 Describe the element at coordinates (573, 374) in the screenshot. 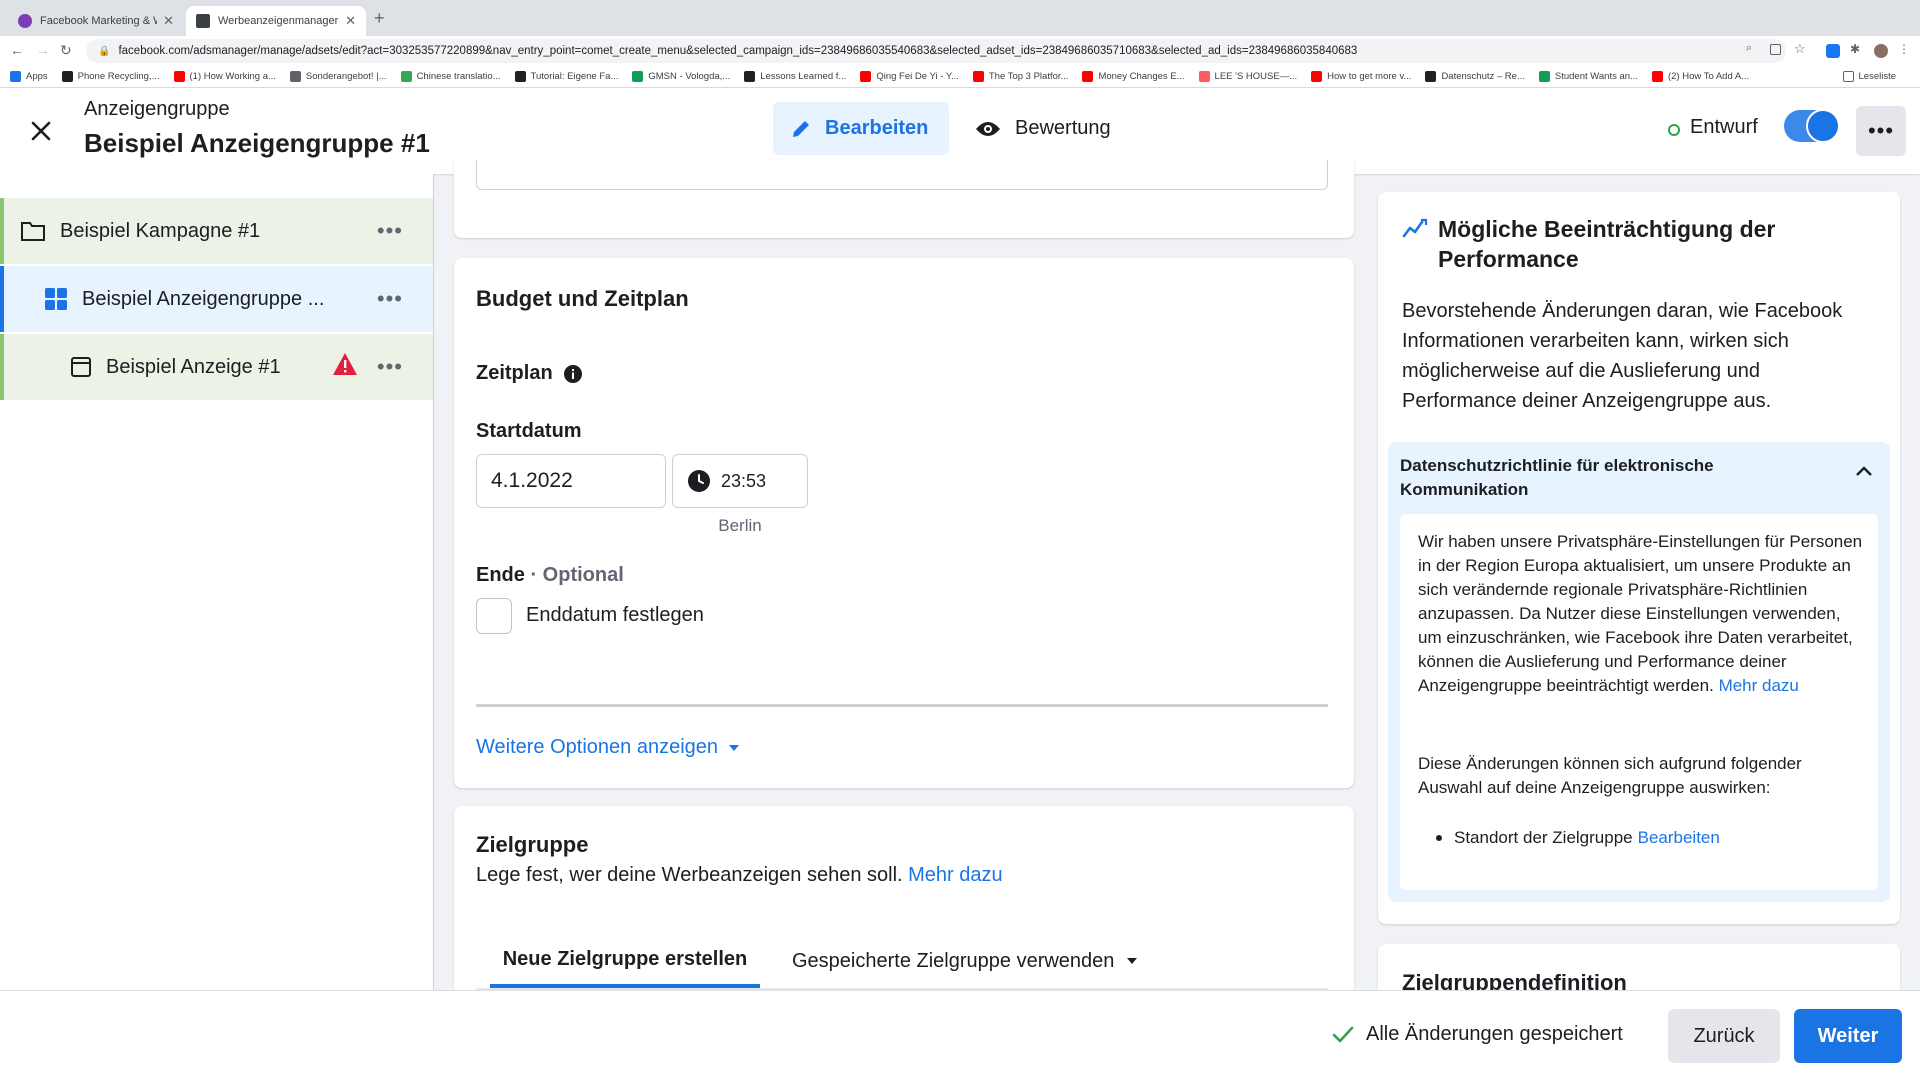

I see `info-icon` at that location.